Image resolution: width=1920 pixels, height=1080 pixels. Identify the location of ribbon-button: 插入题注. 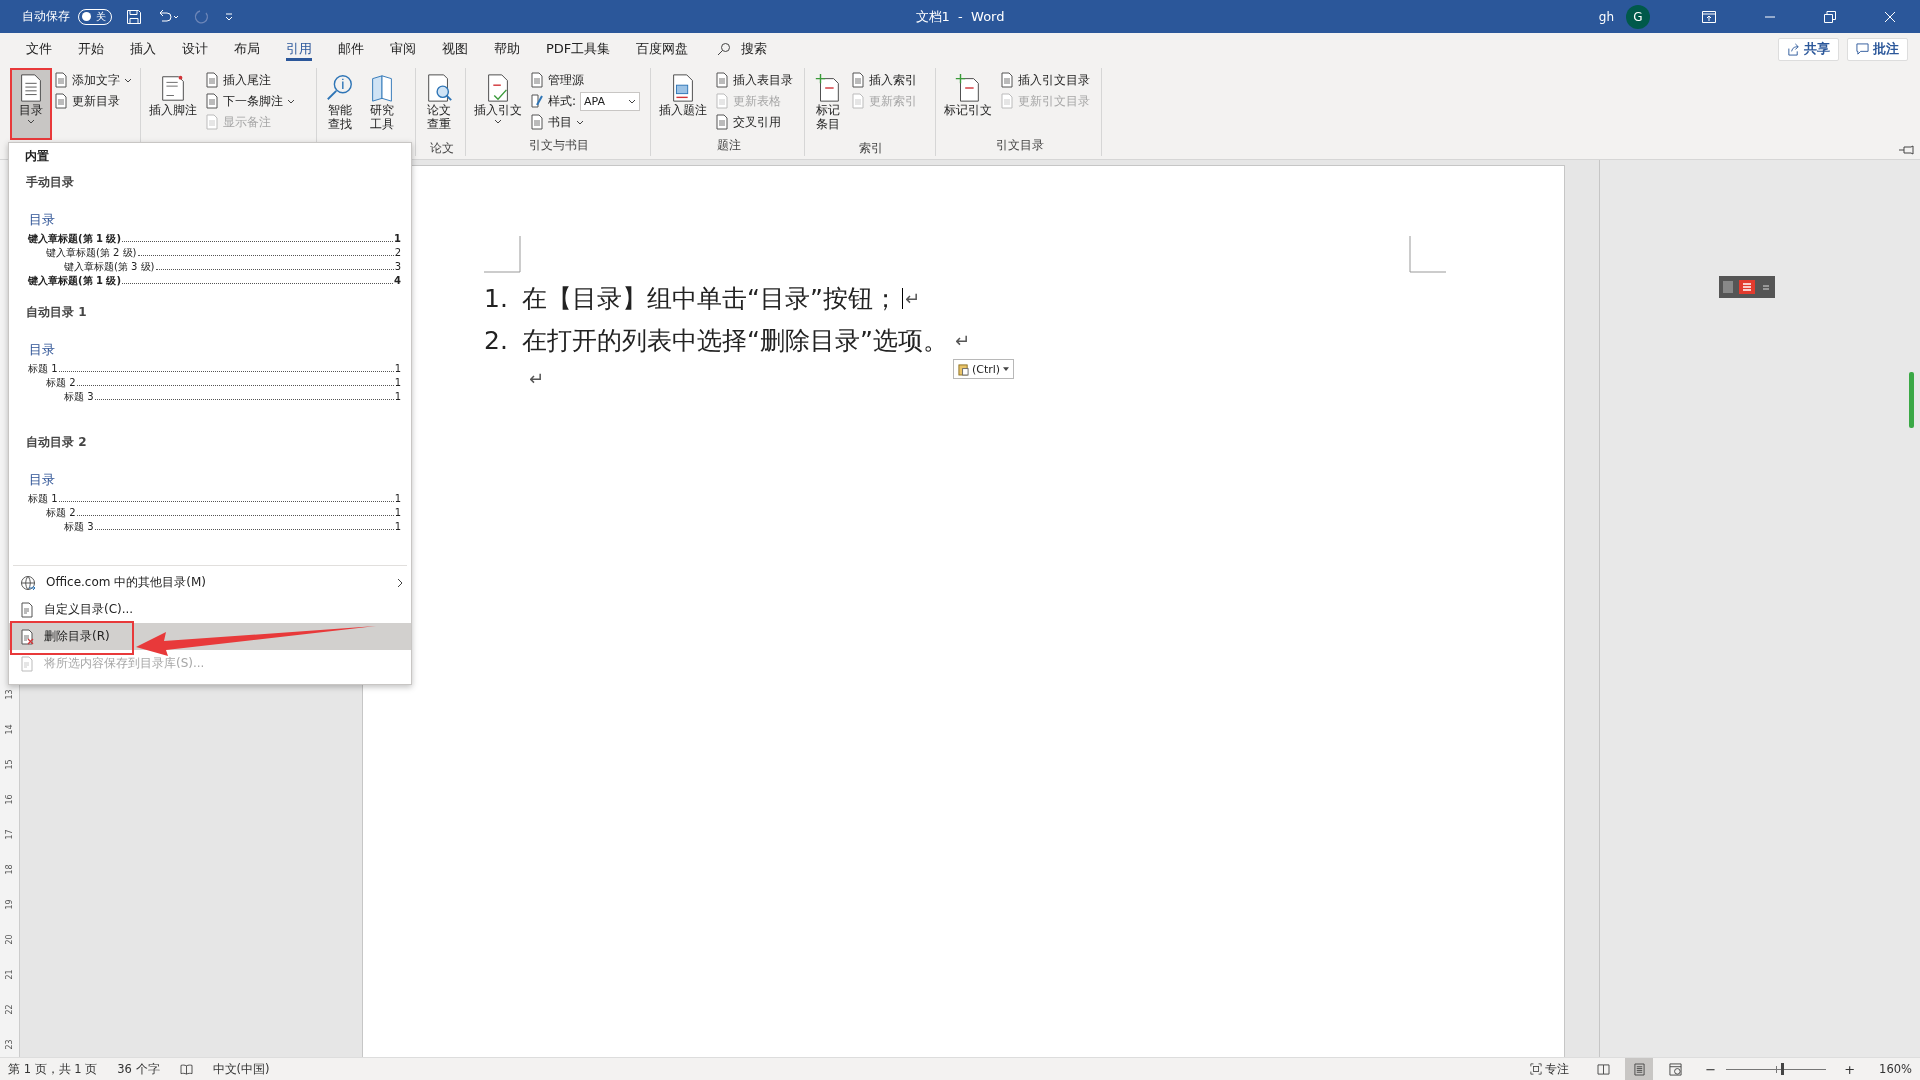
(683, 104).